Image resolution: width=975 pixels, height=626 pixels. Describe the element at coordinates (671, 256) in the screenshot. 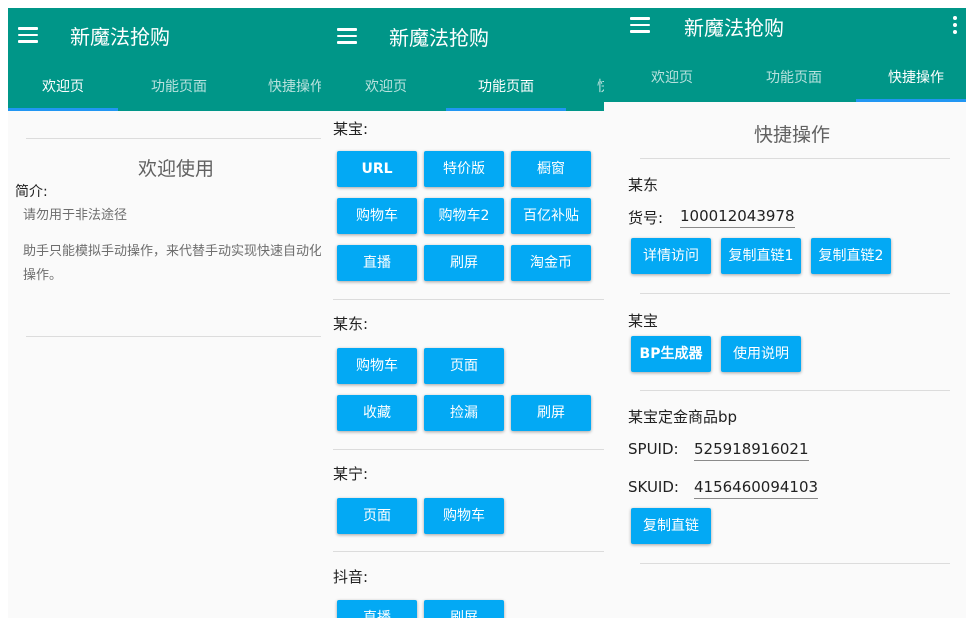

I see `detail-visit-button: 详情访问` at that location.